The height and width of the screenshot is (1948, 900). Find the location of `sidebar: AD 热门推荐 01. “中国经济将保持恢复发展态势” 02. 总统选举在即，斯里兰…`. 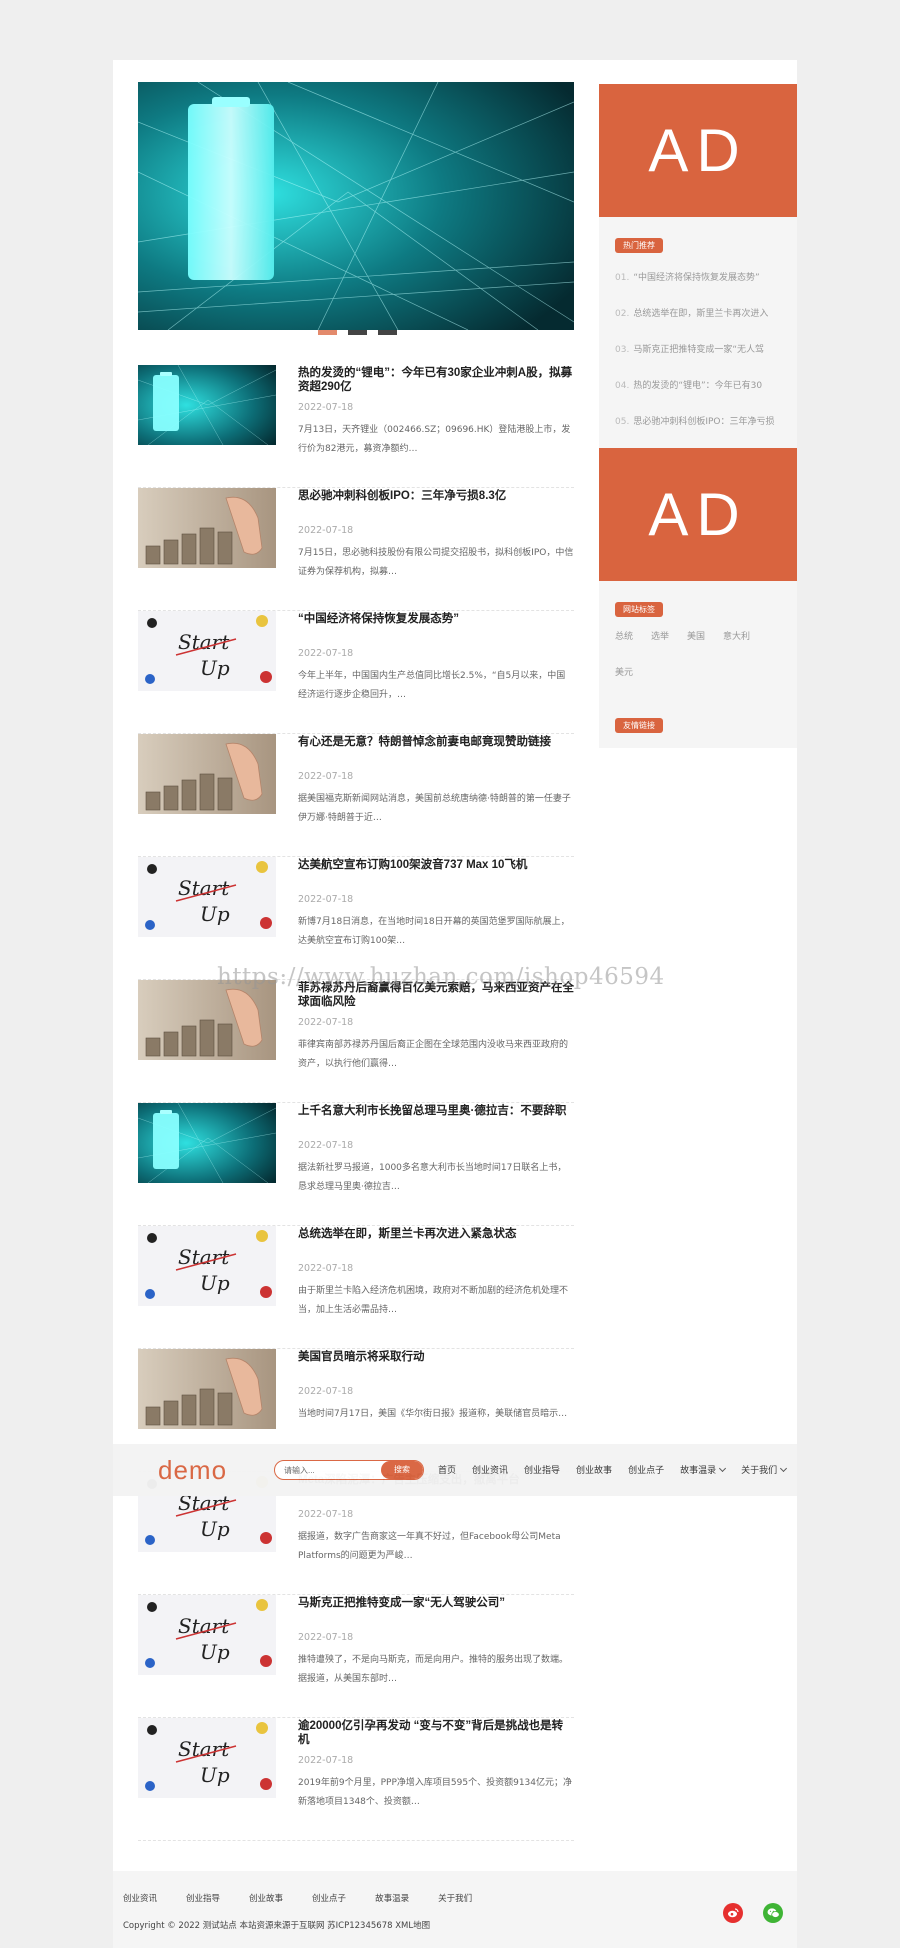

sidebar: AD 热门推荐 01. “中国经济将保持恢复发展态势” 02. 总统选举在即，斯里兰… is located at coordinates (698, 416).